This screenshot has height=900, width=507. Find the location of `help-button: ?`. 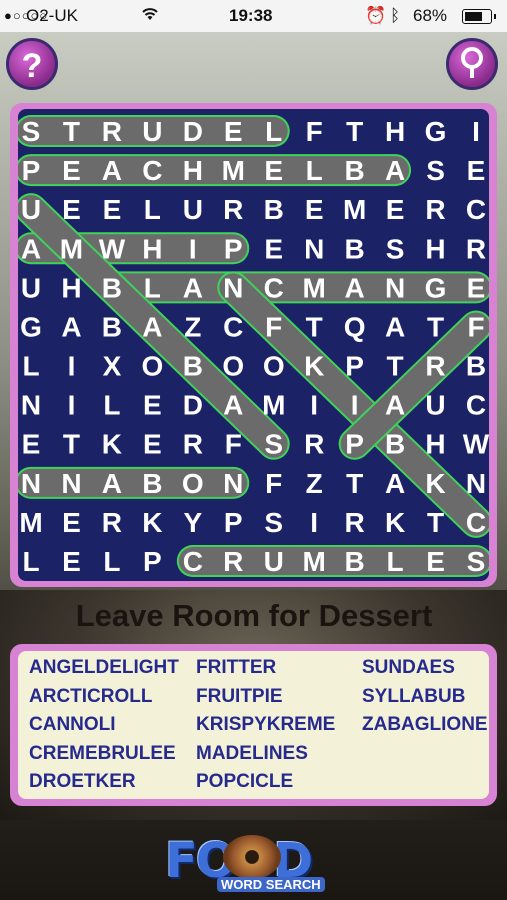

help-button: ? is located at coordinates (32, 64).